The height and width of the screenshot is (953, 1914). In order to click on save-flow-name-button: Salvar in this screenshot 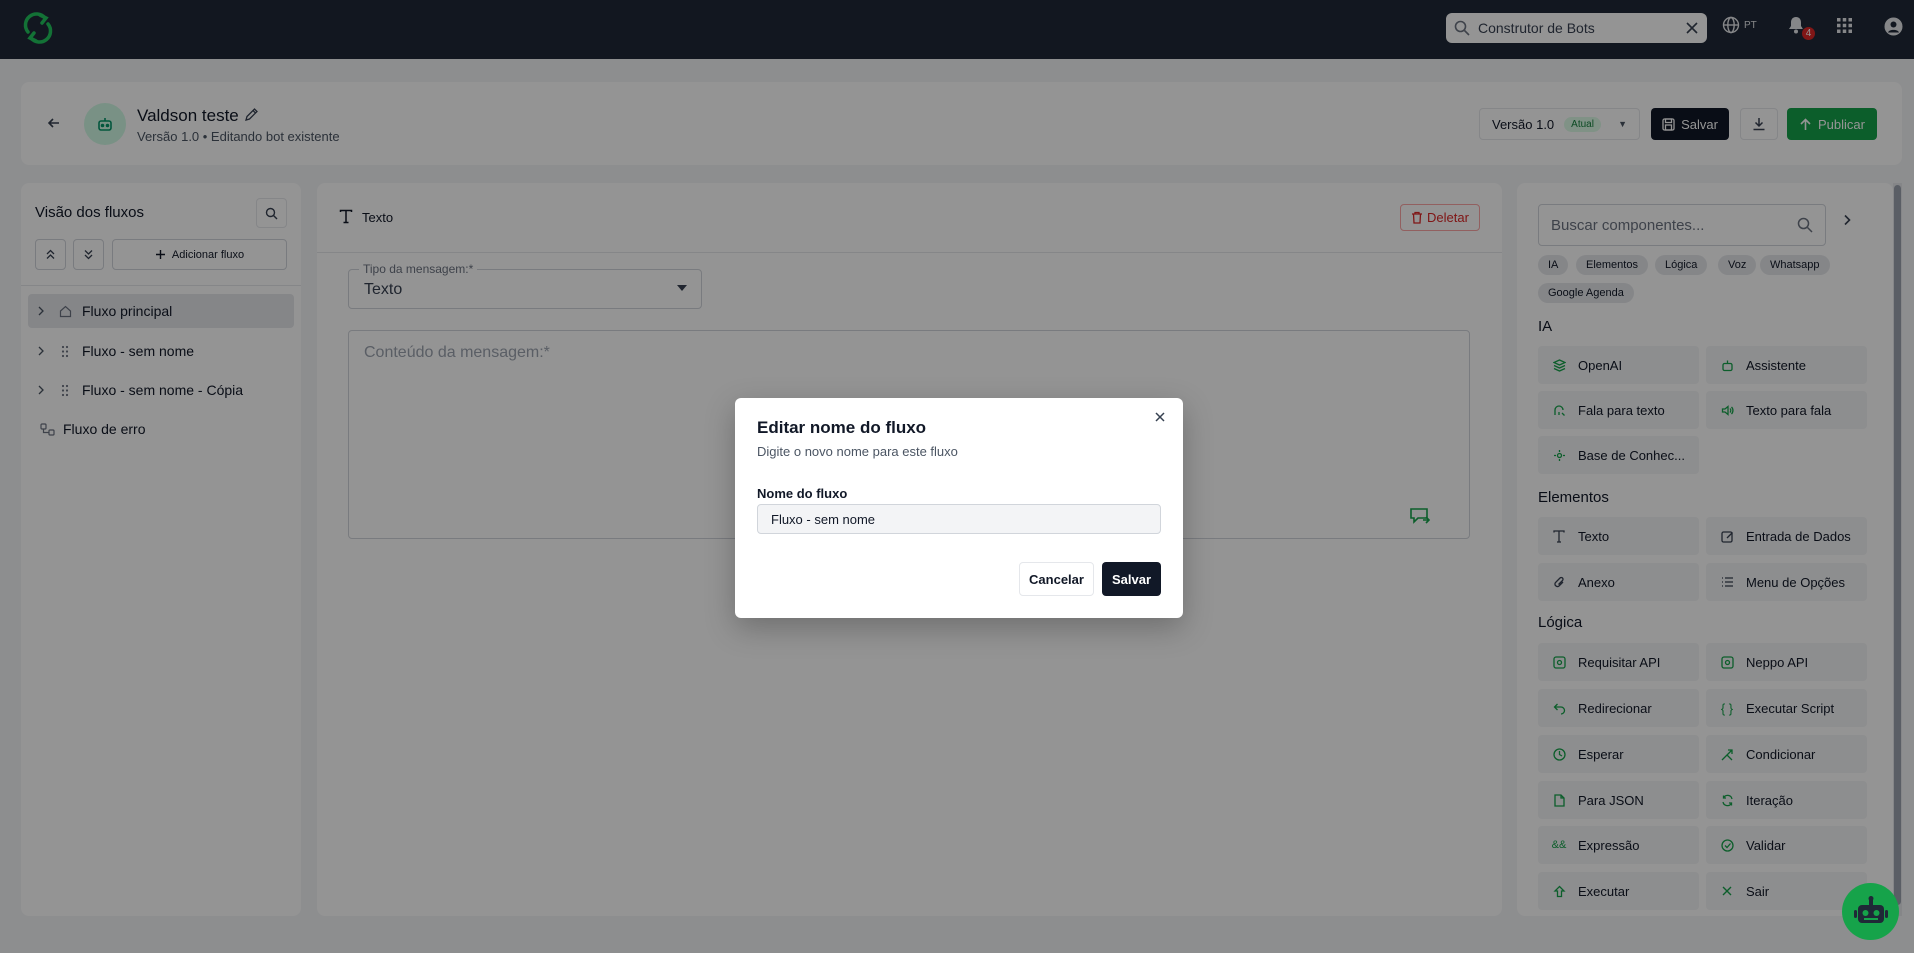, I will do `click(1131, 579)`.